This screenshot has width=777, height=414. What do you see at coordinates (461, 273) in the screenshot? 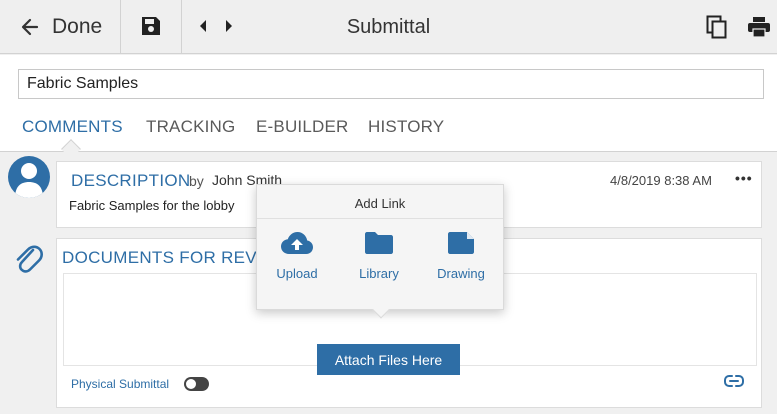
I see `drawing-label: Drawing` at bounding box center [461, 273].